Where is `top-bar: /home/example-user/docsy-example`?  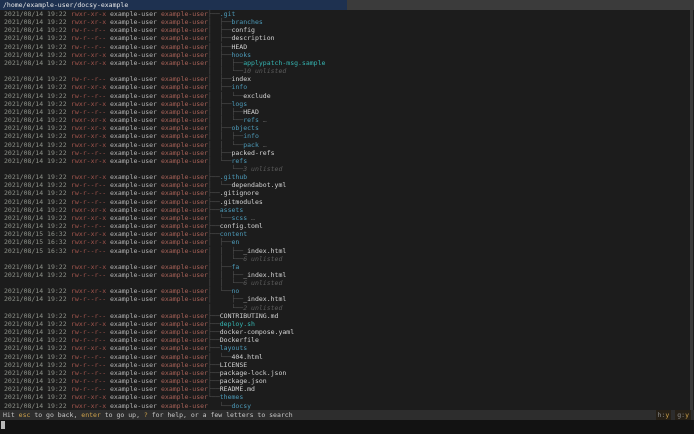 top-bar: /home/example-user/docsy-example is located at coordinates (347, 5).